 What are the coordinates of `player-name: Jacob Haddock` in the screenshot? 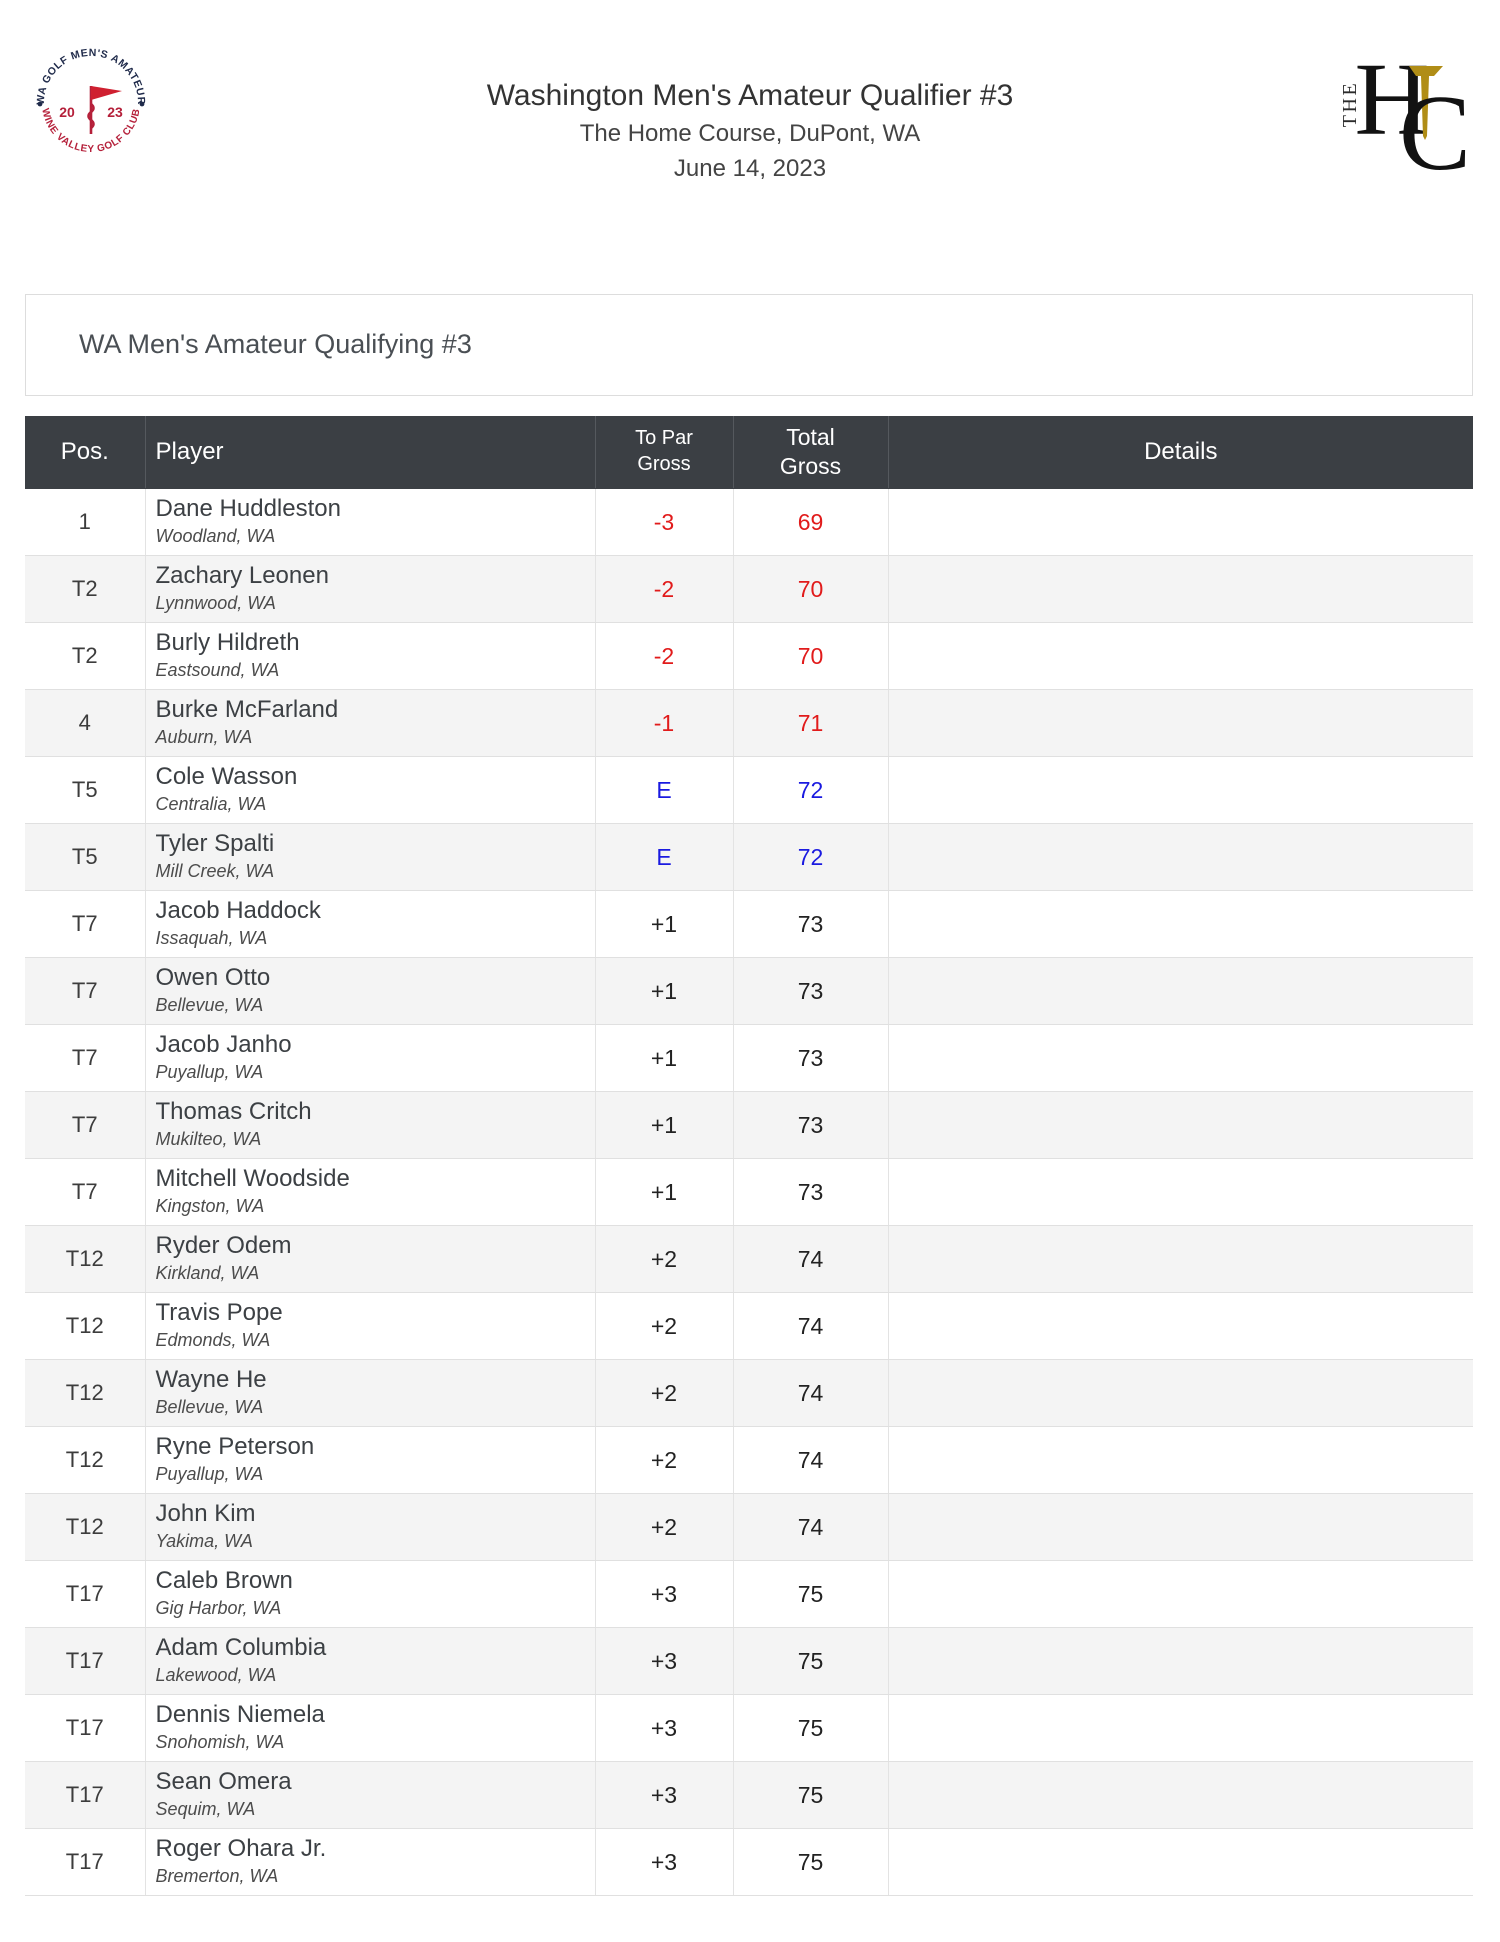 It's located at (238, 911).